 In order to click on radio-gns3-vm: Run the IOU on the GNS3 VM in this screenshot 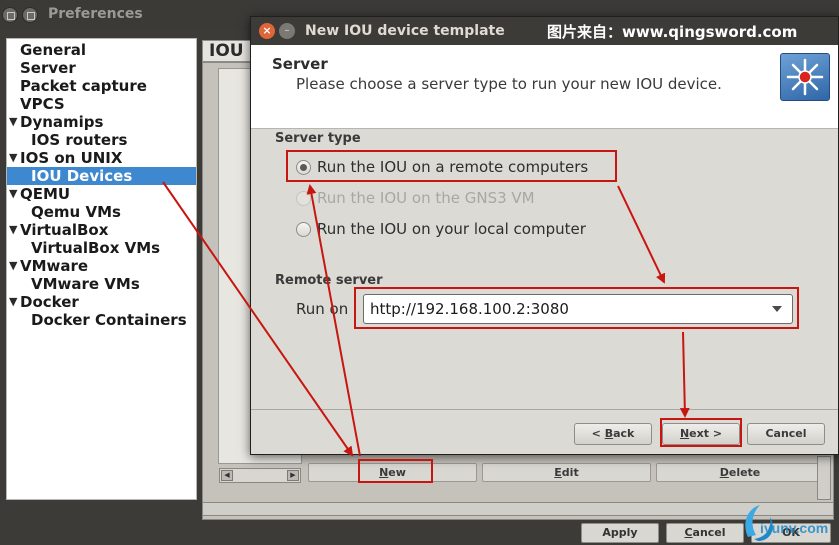, I will do `click(426, 198)`.